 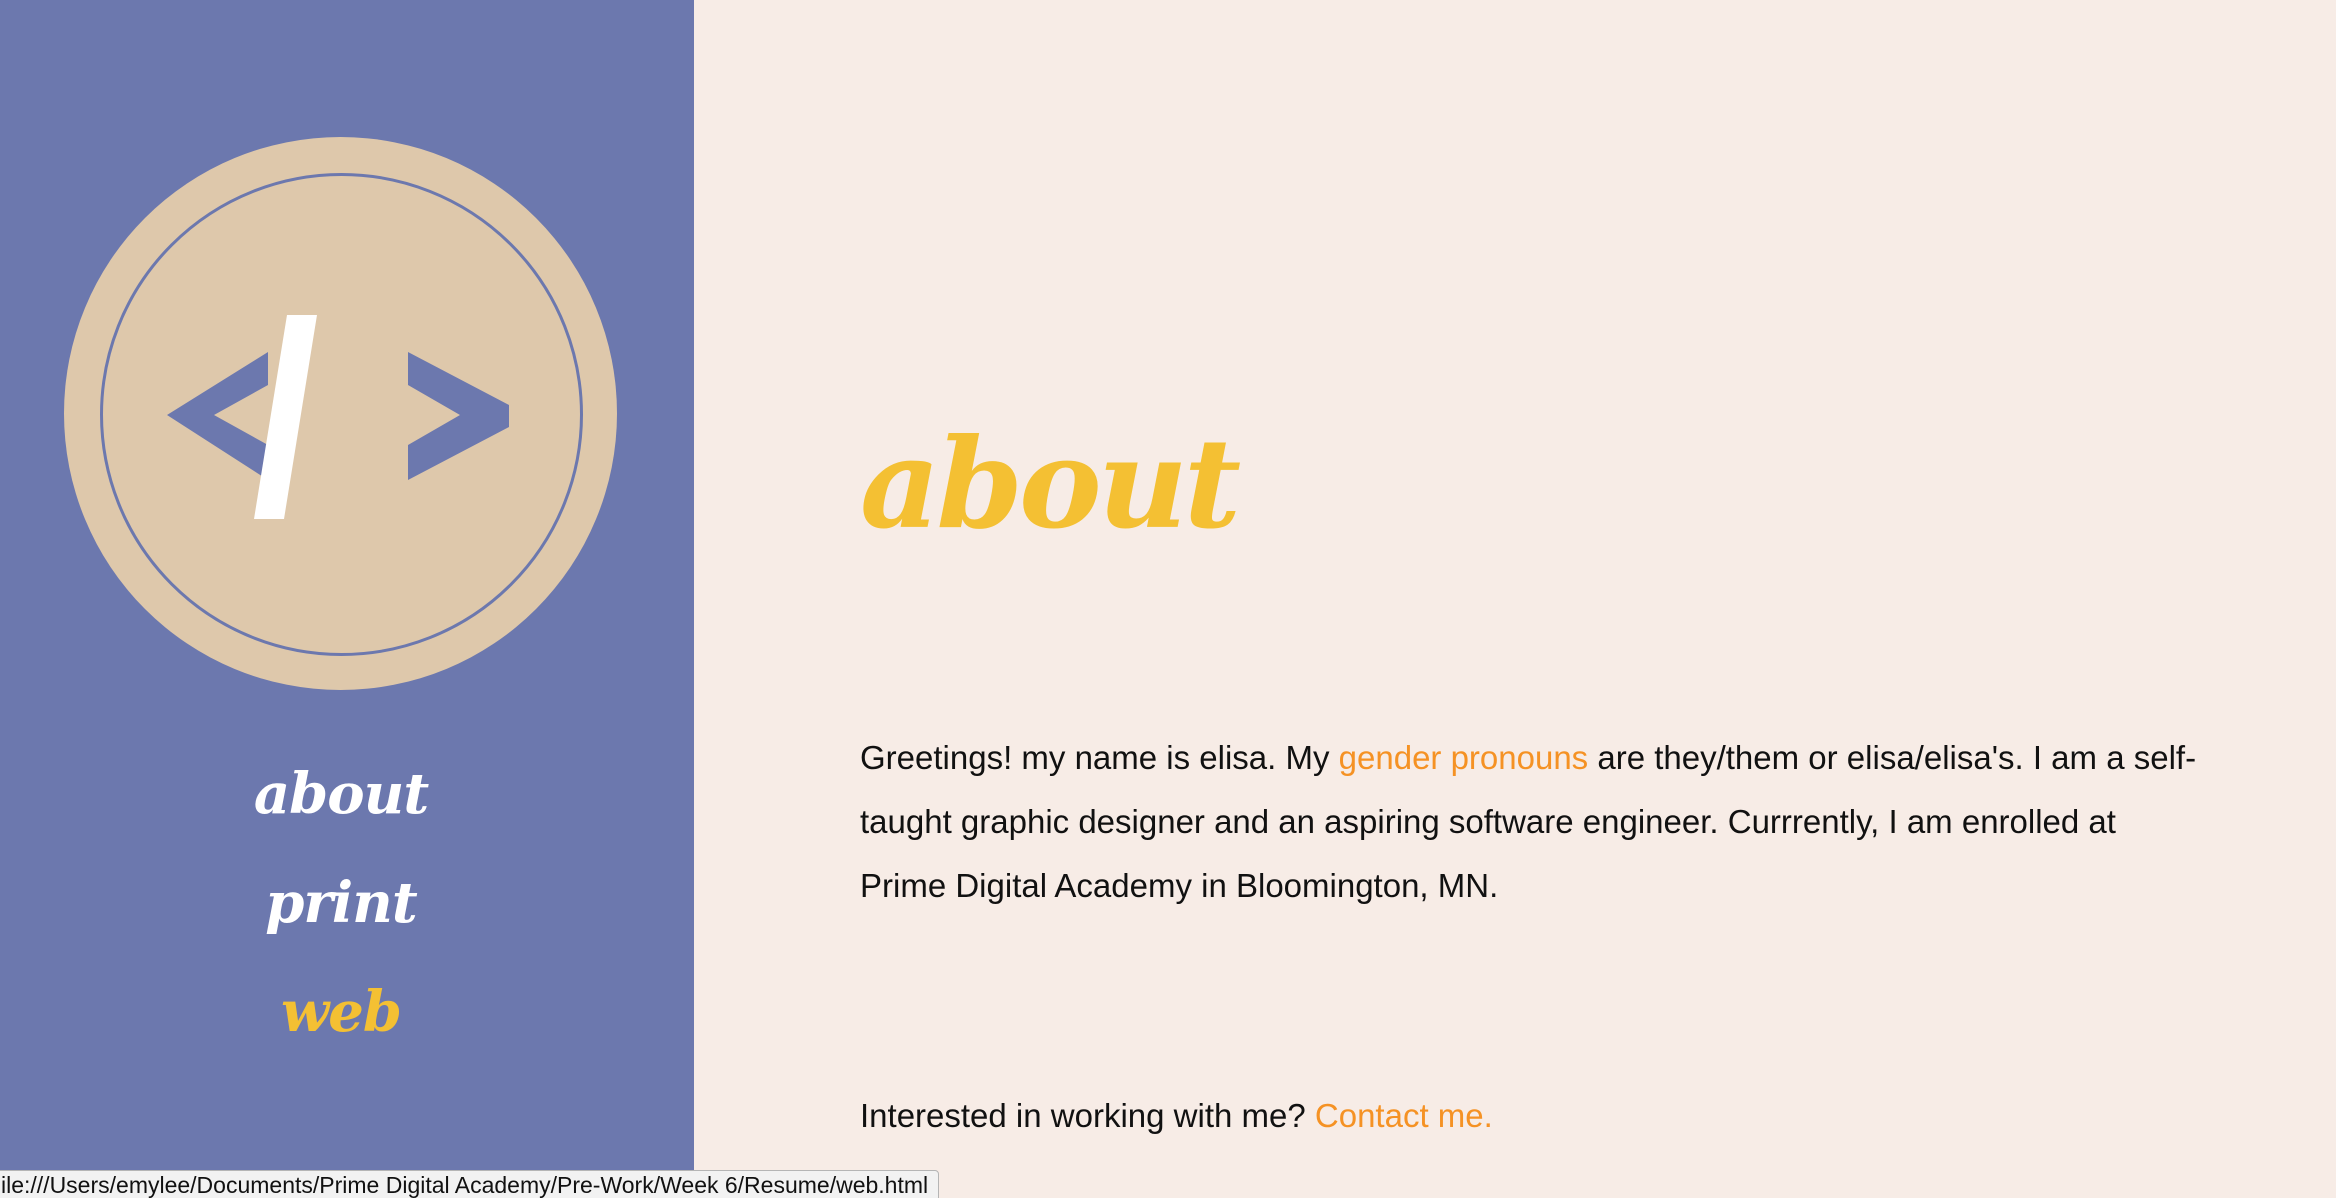 I want to click on gender-pronouns-link: gender pronouns, so click(x=1464, y=757).